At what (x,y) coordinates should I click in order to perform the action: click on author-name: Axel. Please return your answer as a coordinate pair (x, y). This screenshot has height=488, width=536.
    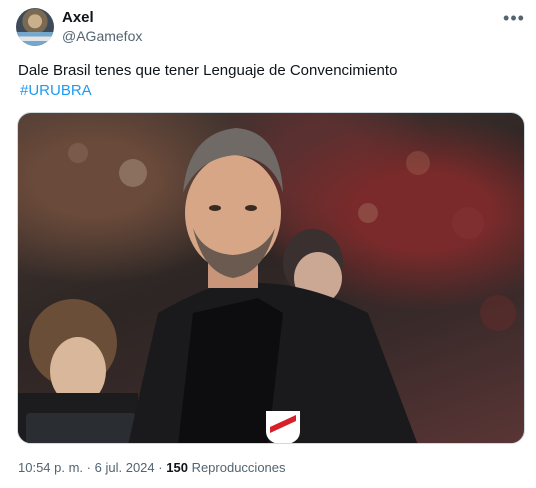
    Looking at the image, I should click on (78, 17).